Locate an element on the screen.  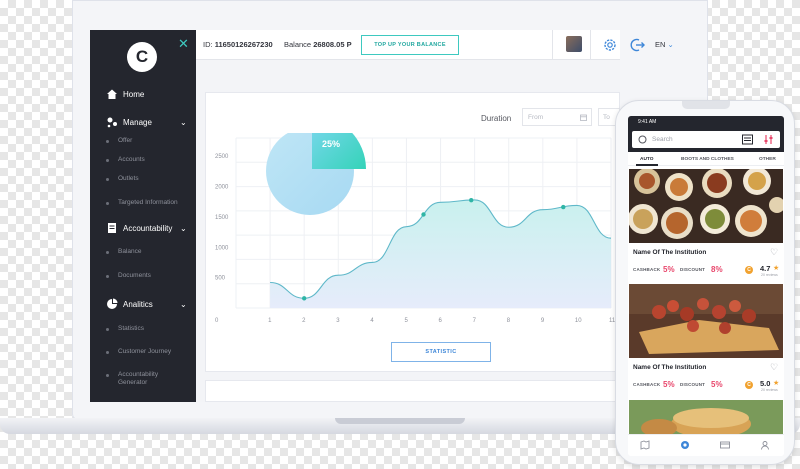
tab-boots-and-clothes: BOOTS AND CLOTHES is located at coordinates (707, 159).